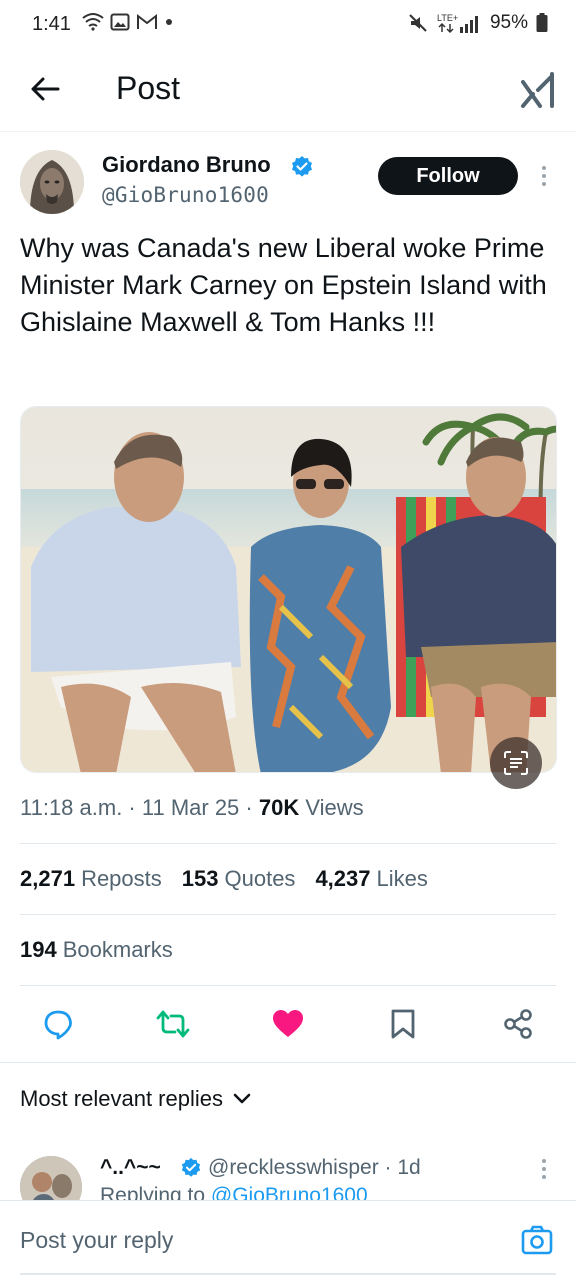  Describe the element at coordinates (418, 23) in the screenshot. I see `mute-icon` at that location.